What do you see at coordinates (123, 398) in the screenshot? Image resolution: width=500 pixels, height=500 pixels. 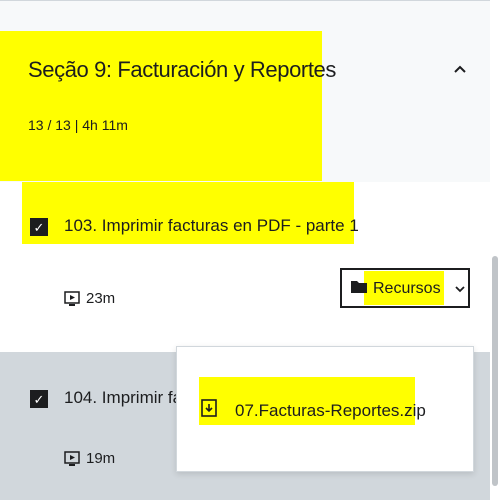 I see `lecture-title: 104. Imprimir fa` at bounding box center [123, 398].